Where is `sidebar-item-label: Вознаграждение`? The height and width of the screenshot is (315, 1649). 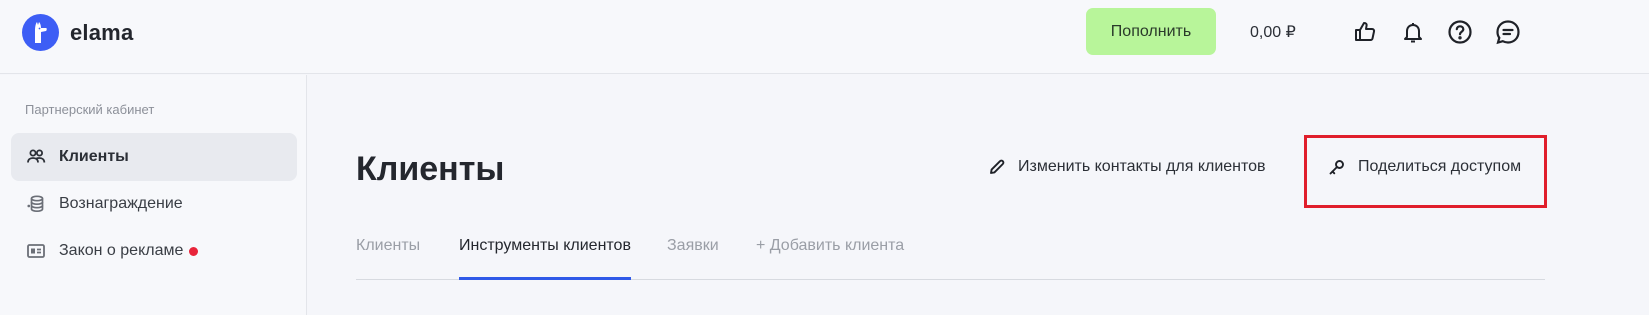
sidebar-item-label: Вознаграждение is located at coordinates (121, 203).